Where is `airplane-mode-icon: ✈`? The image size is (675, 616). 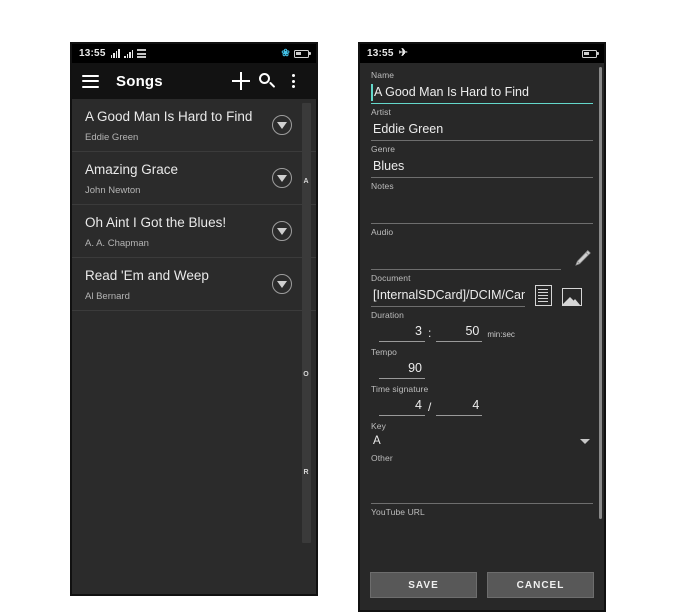
airplane-mode-icon: ✈ is located at coordinates (403, 53).